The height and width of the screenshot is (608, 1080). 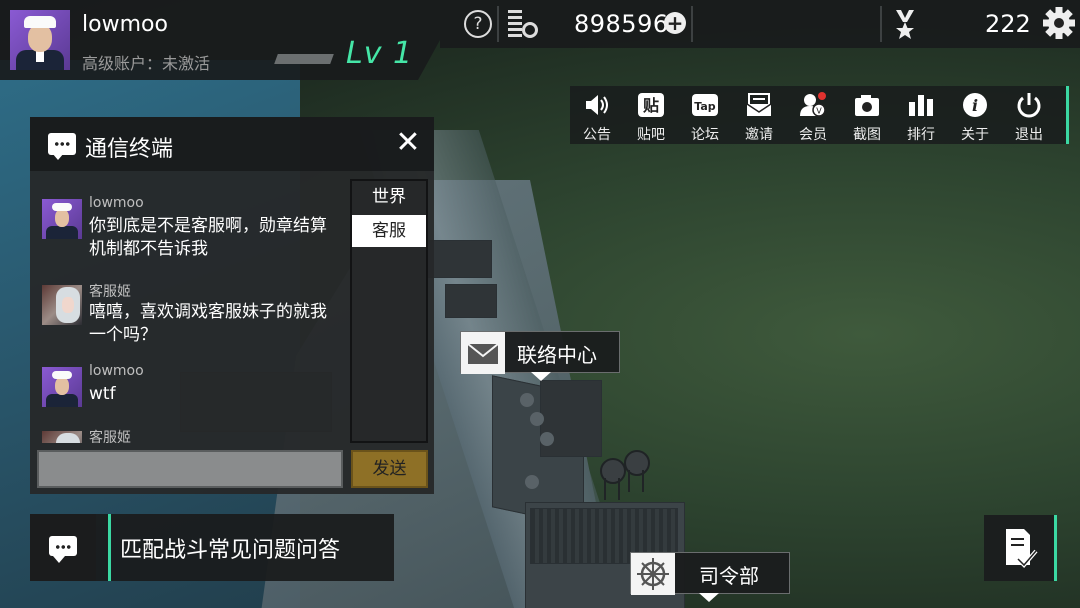 I want to click on bubble-dots, so click(x=62, y=144).